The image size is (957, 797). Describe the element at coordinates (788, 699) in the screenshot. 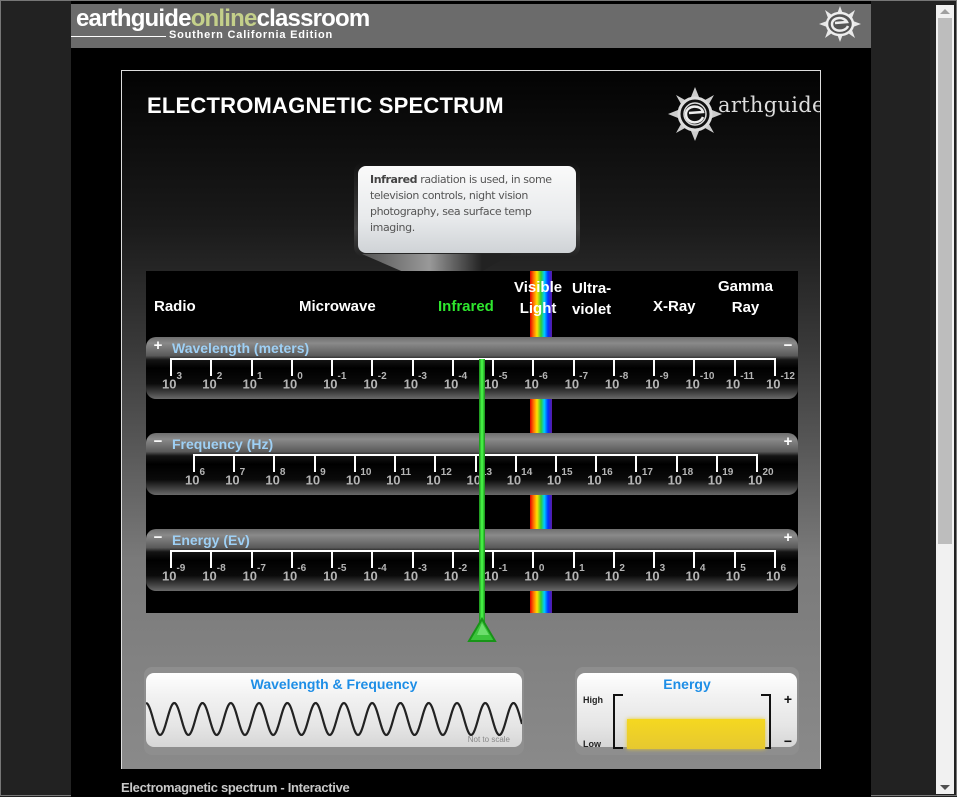

I see `energy-increase-button: +` at that location.